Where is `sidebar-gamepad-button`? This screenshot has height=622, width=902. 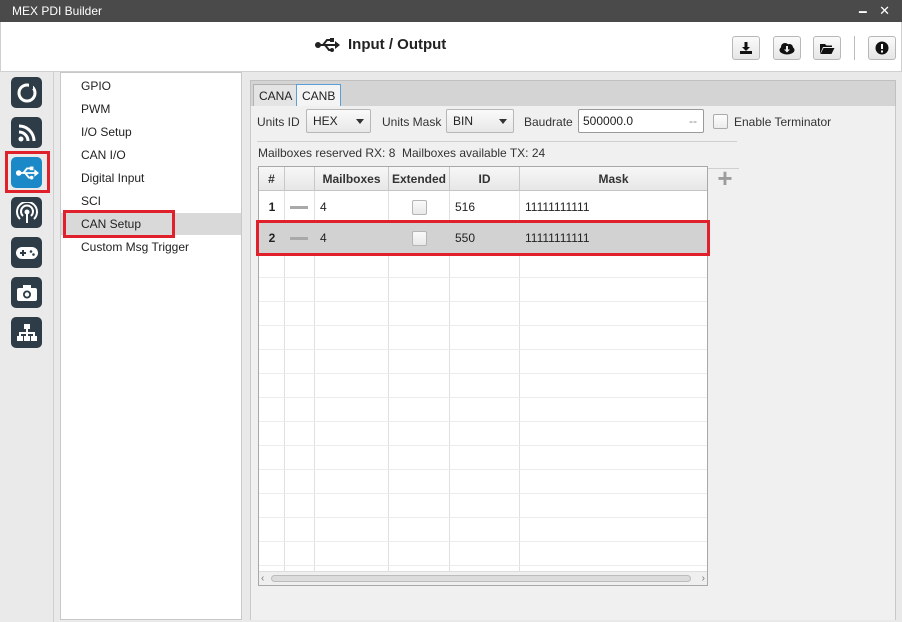
sidebar-gamepad-button is located at coordinates (26, 252).